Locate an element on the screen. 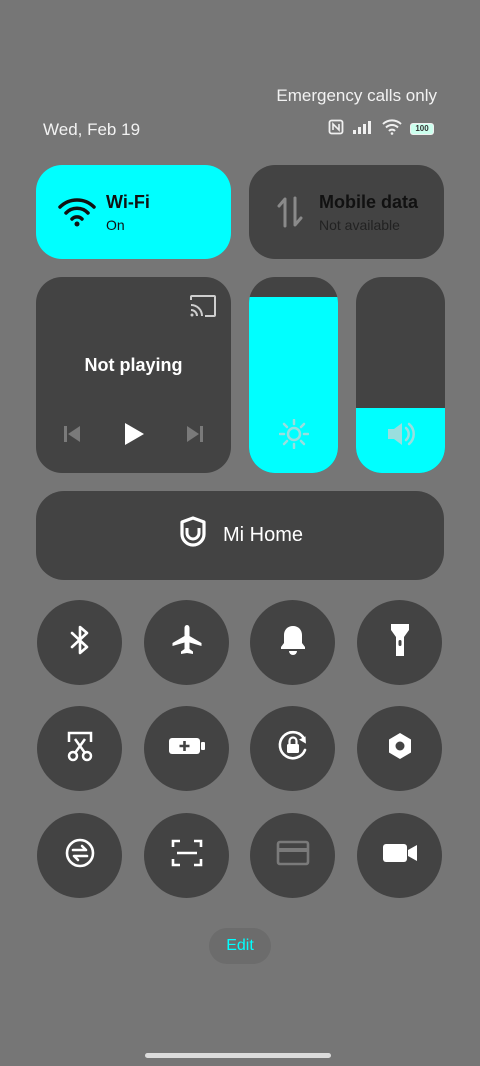  sync-icon is located at coordinates (80, 855).